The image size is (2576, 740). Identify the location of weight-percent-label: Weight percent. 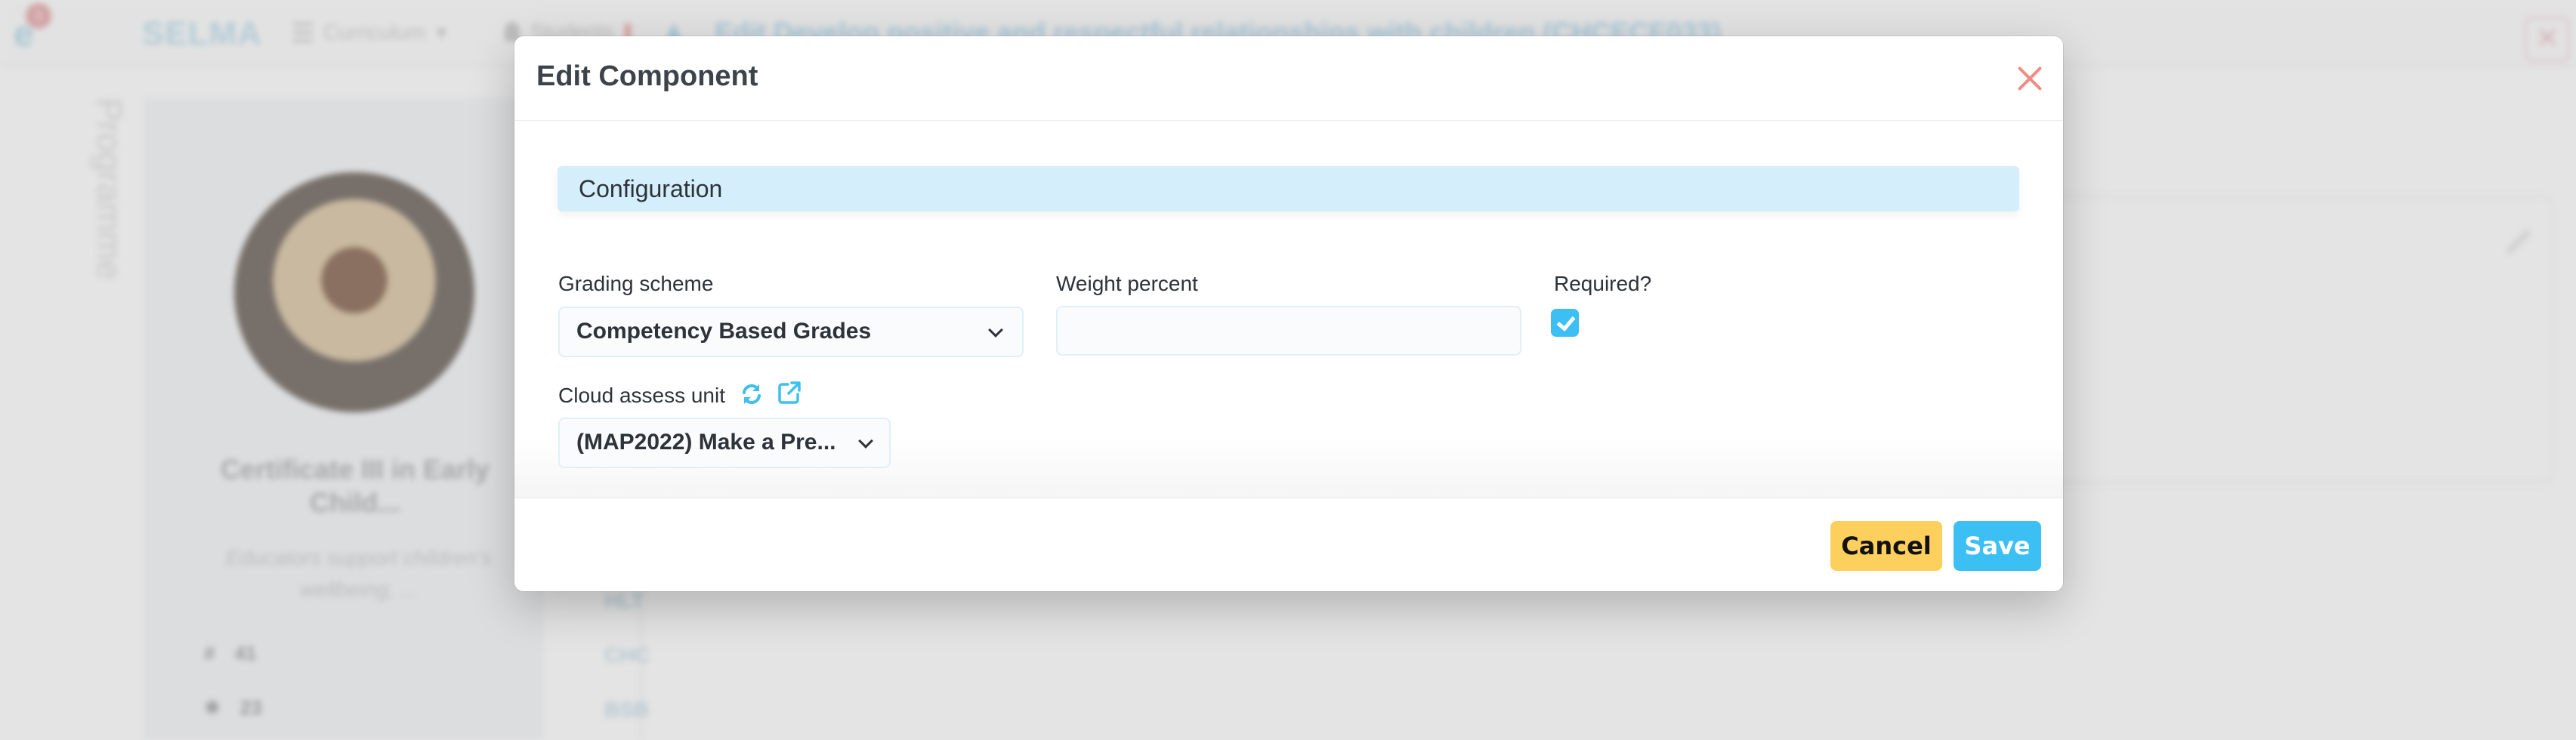
(1127, 283).